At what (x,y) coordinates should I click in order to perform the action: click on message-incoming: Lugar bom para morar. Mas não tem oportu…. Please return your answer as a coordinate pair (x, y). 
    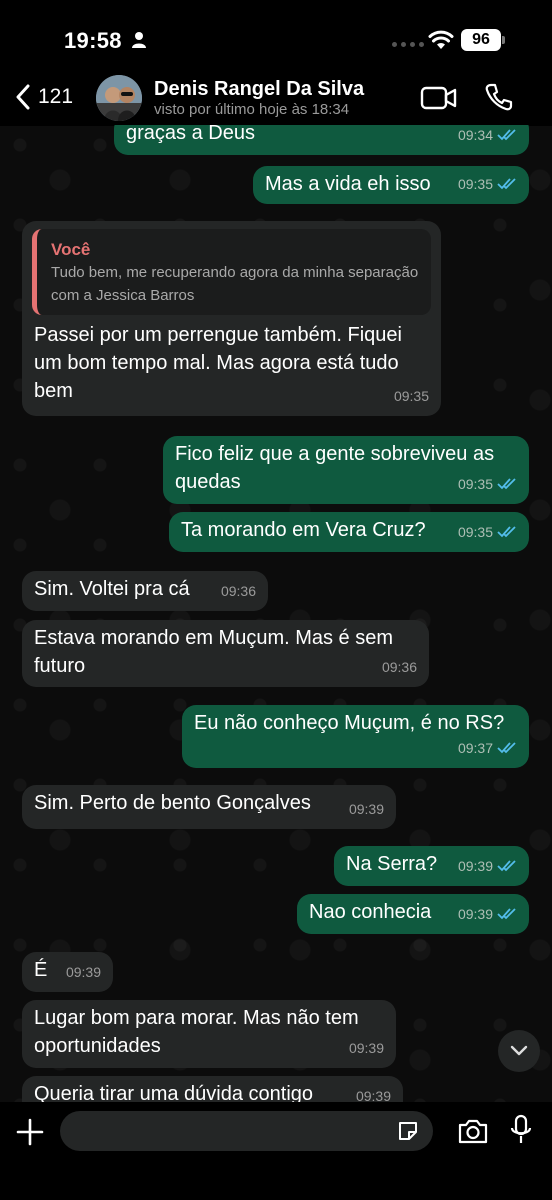
    Looking at the image, I should click on (209, 1034).